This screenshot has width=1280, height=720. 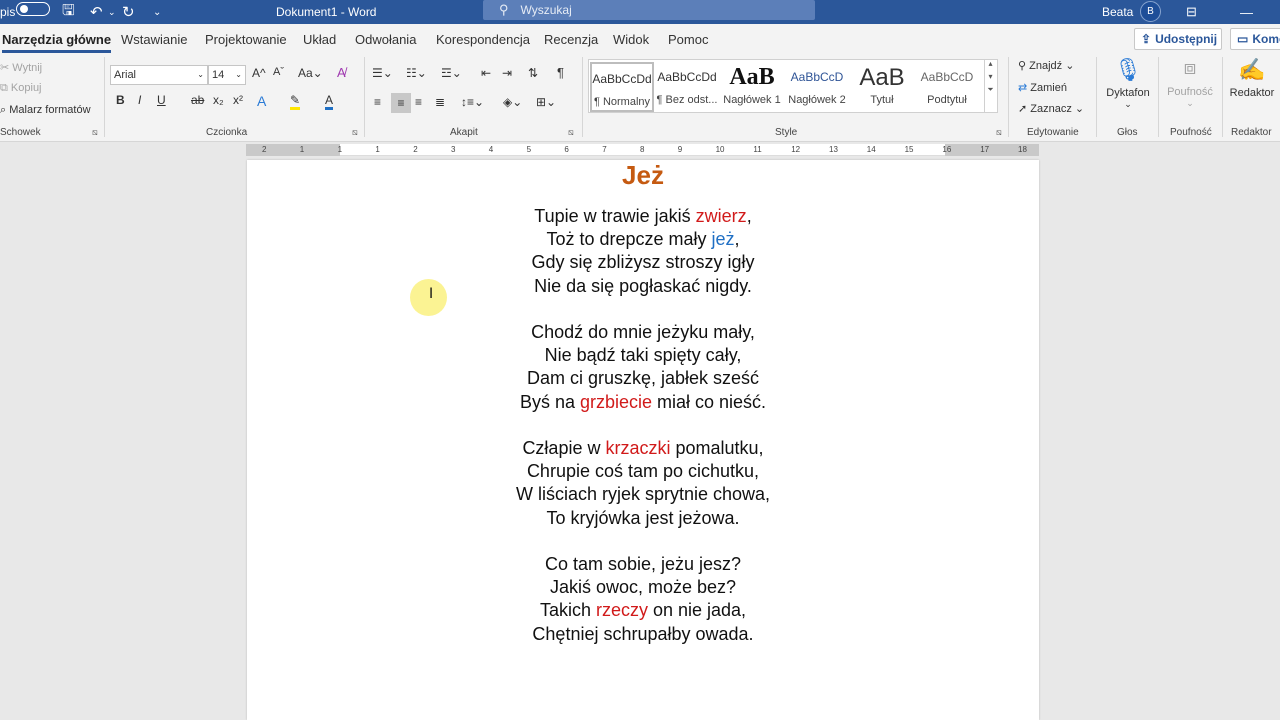 What do you see at coordinates (68, 12) in the screenshot?
I see `save-icon: 🖫` at bounding box center [68, 12].